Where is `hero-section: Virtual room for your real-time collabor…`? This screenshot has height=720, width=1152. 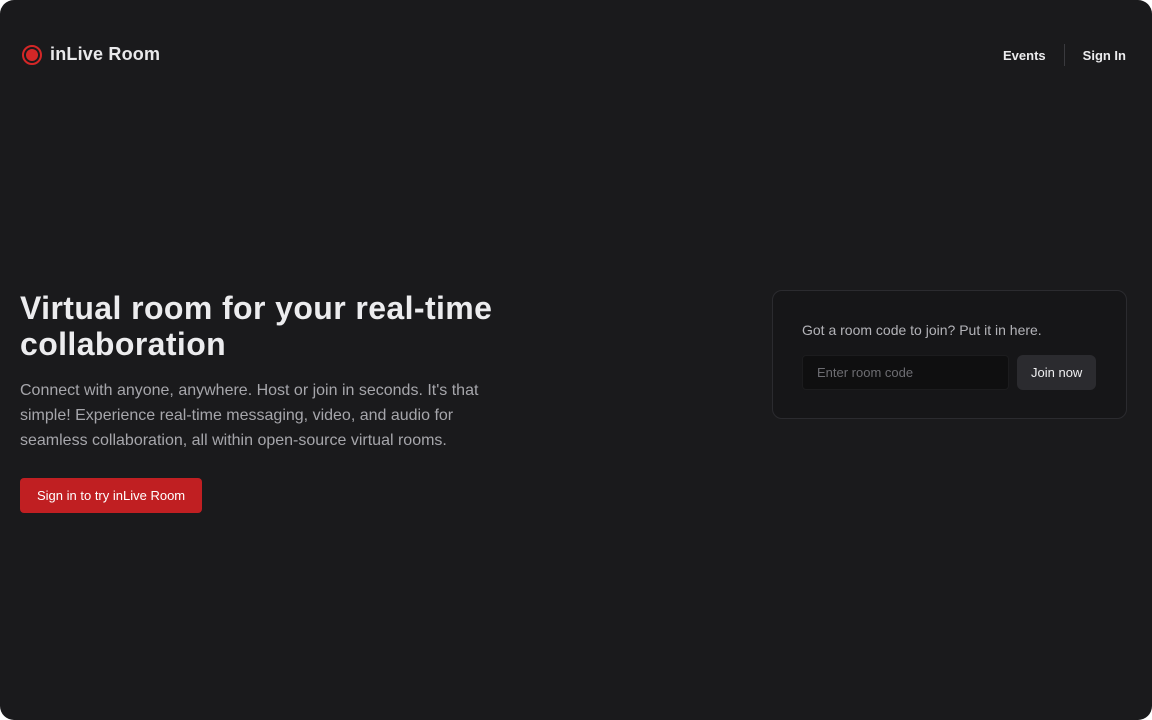 hero-section: Virtual room for your real-time collabor… is located at coordinates (290, 371).